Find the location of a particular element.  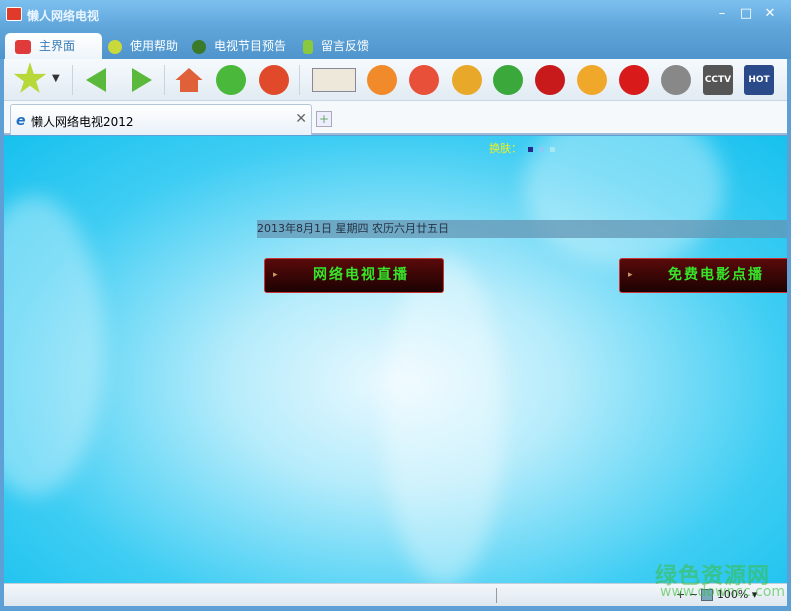

menu-label: 电视节目预告 is located at coordinates (250, 46).